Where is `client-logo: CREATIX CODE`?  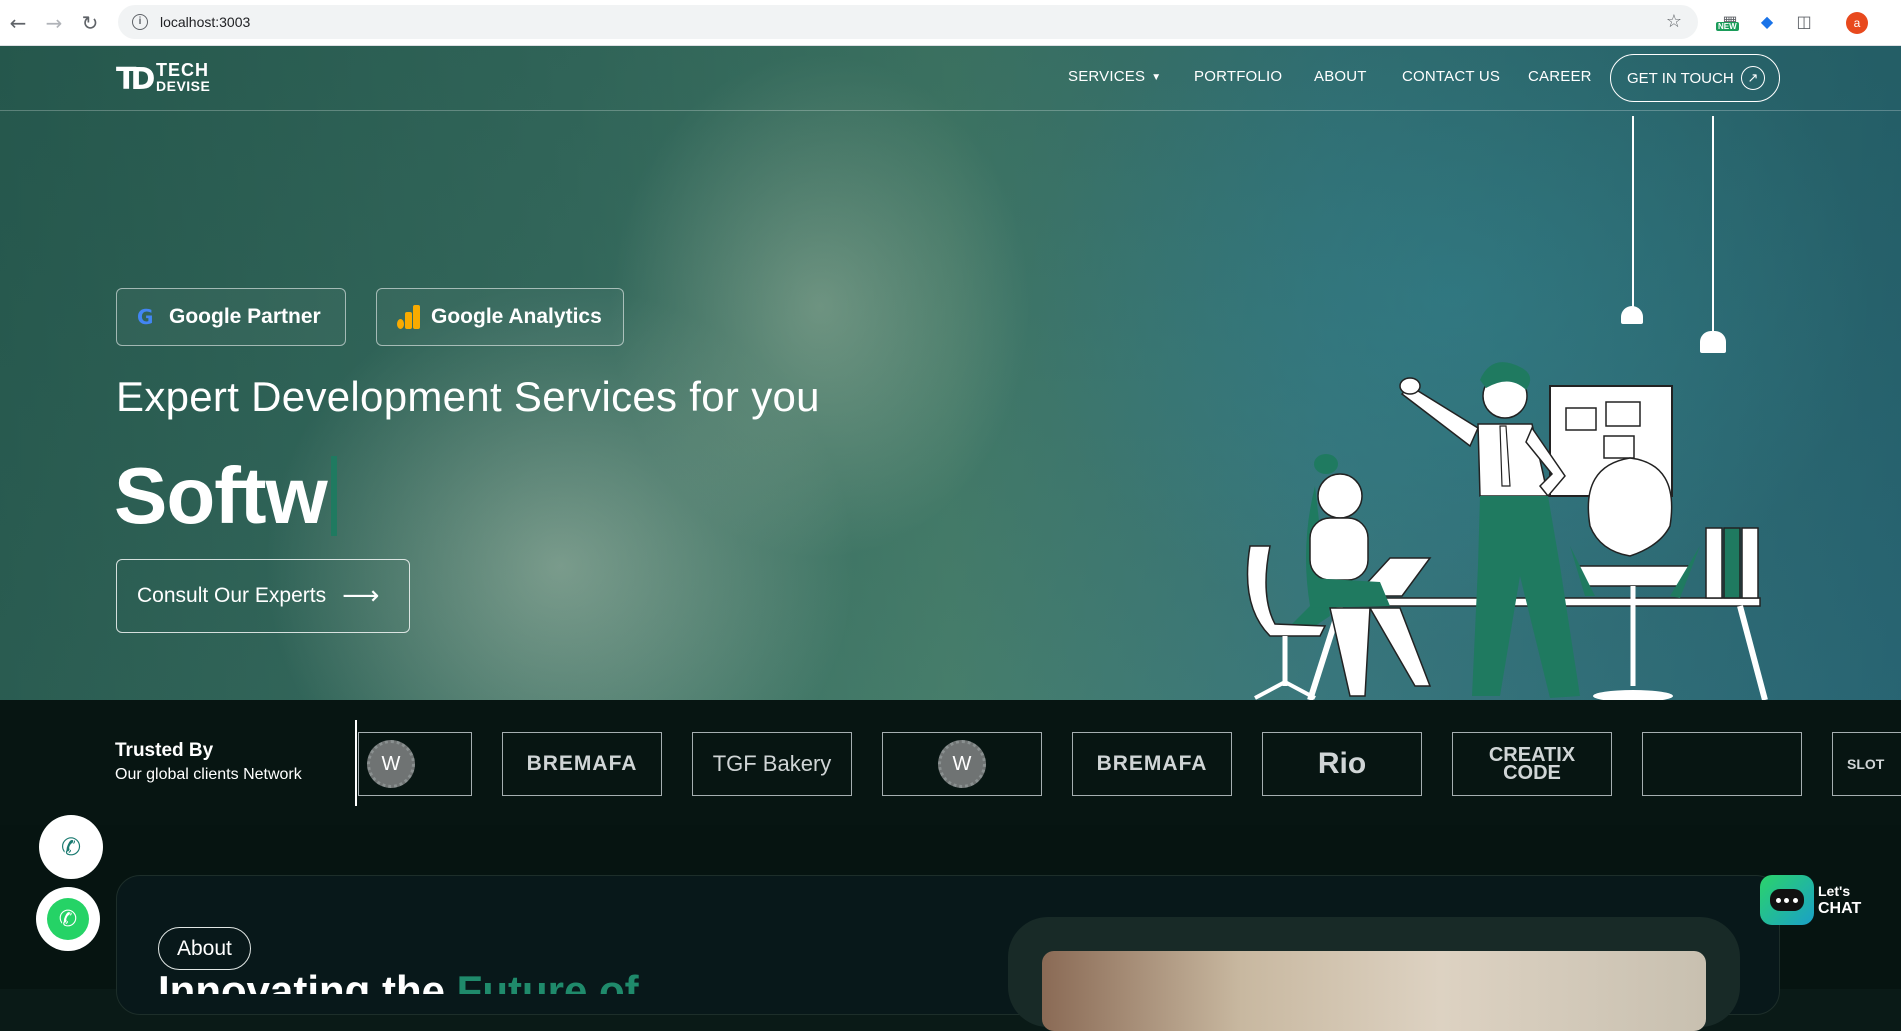
client-logo: CREATIX CODE is located at coordinates (1532, 764).